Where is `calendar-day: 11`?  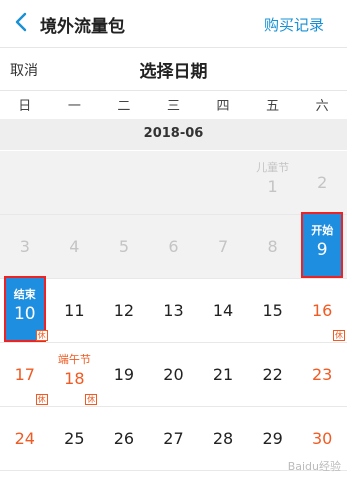 calendar-day: 11 is located at coordinates (75, 311).